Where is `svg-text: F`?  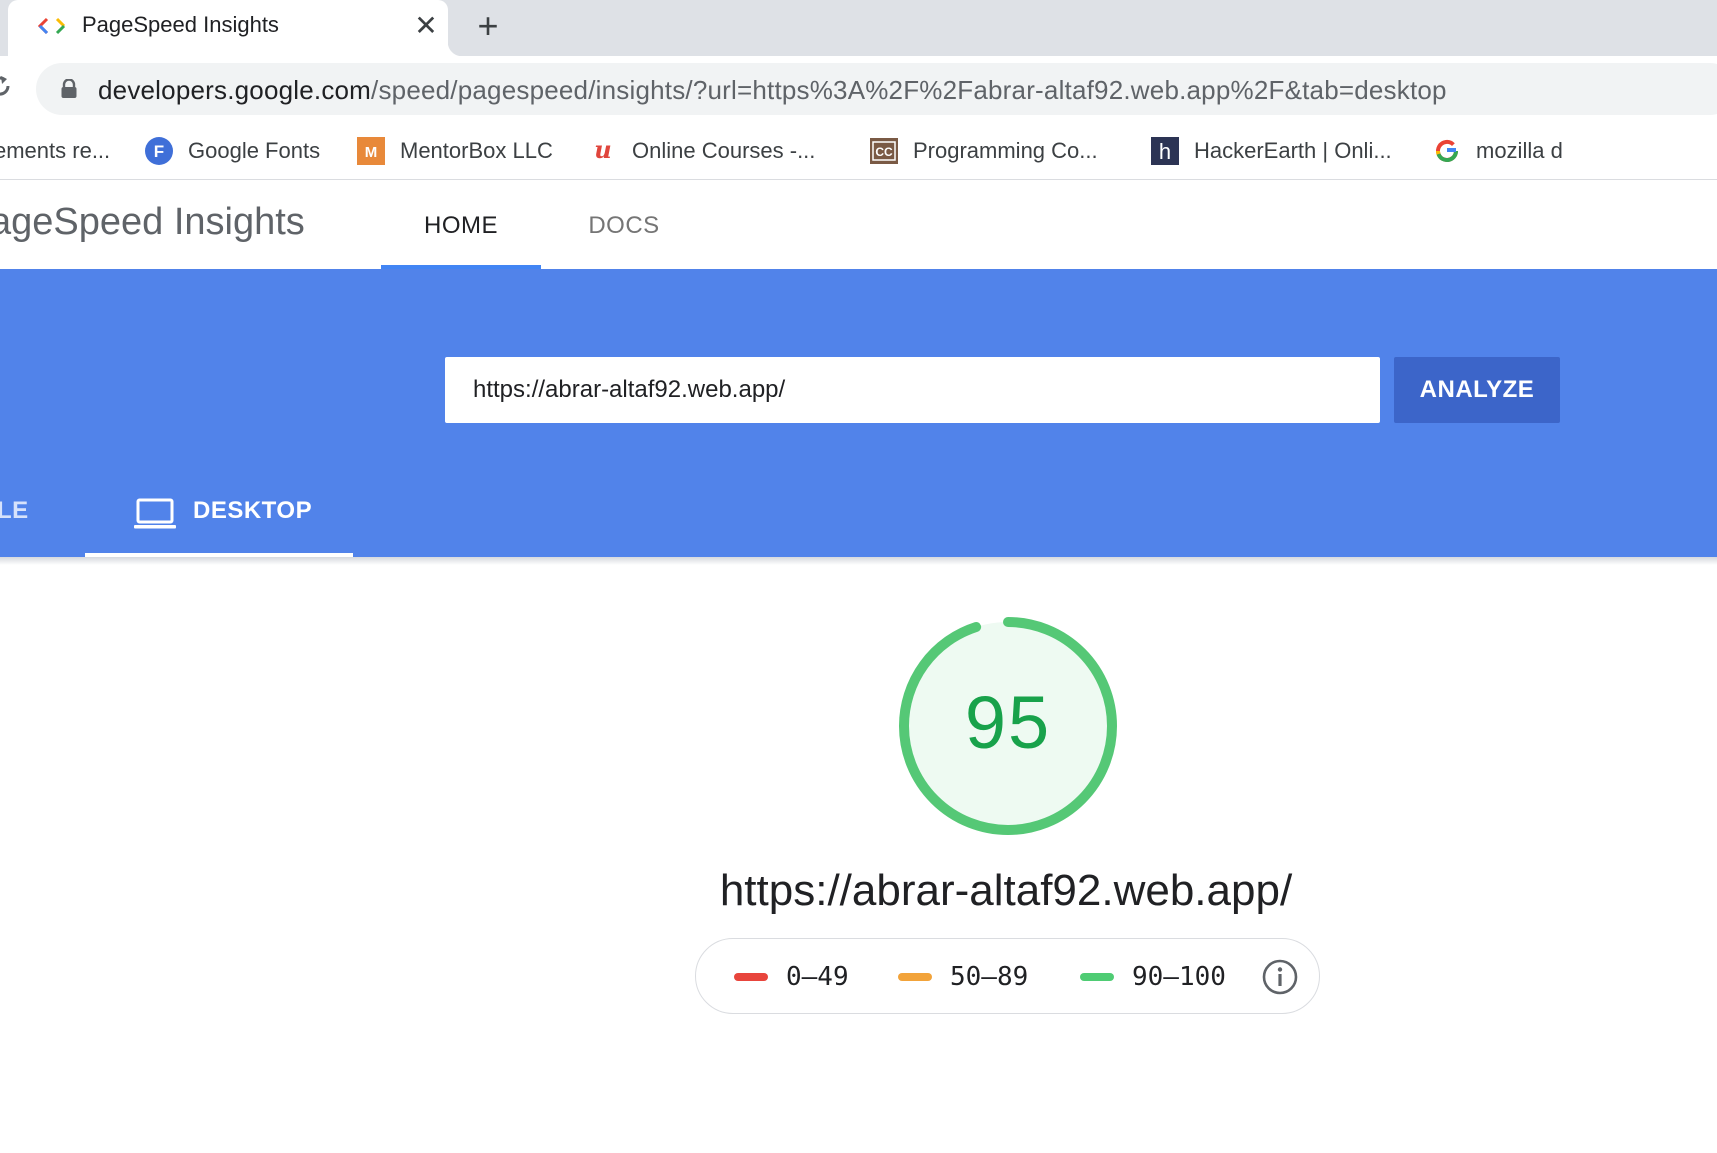 svg-text: F is located at coordinates (159, 151).